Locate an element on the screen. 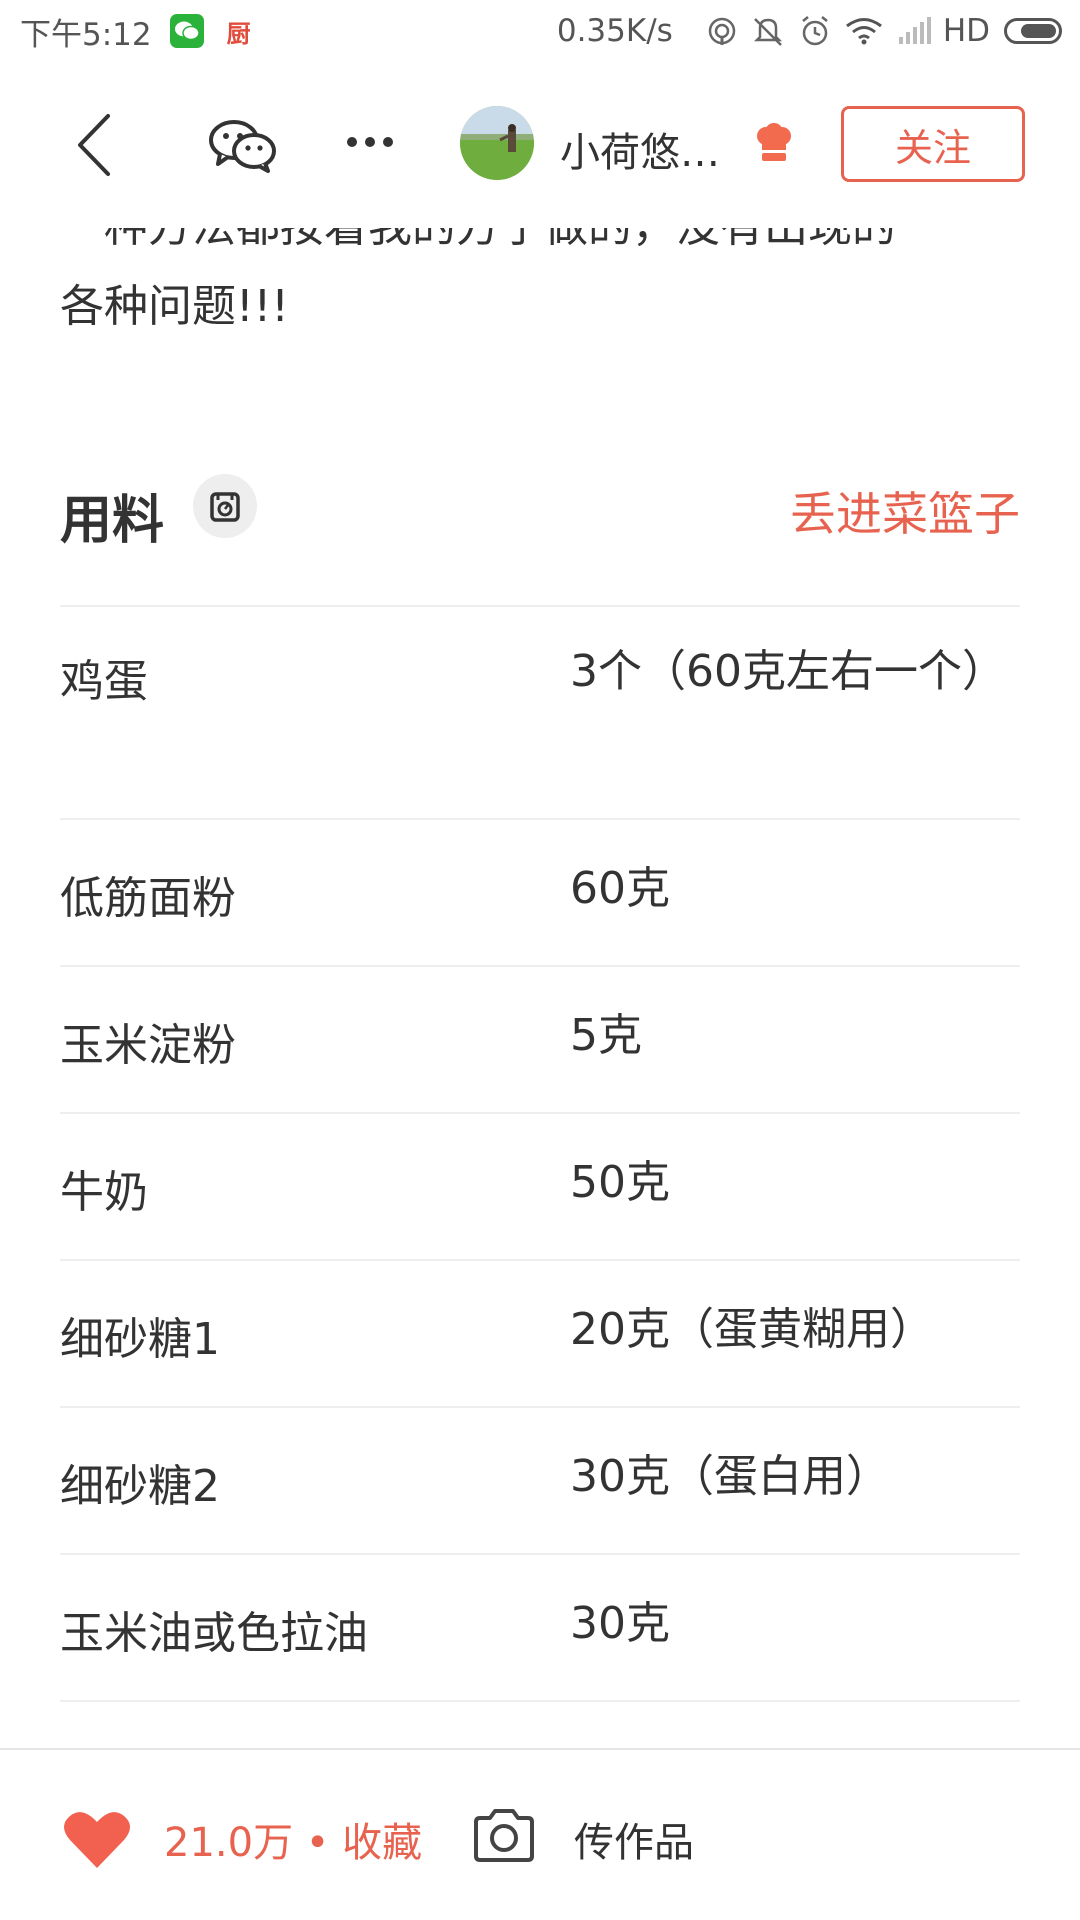  intro-text: 各种问题!!! is located at coordinates (174, 306).